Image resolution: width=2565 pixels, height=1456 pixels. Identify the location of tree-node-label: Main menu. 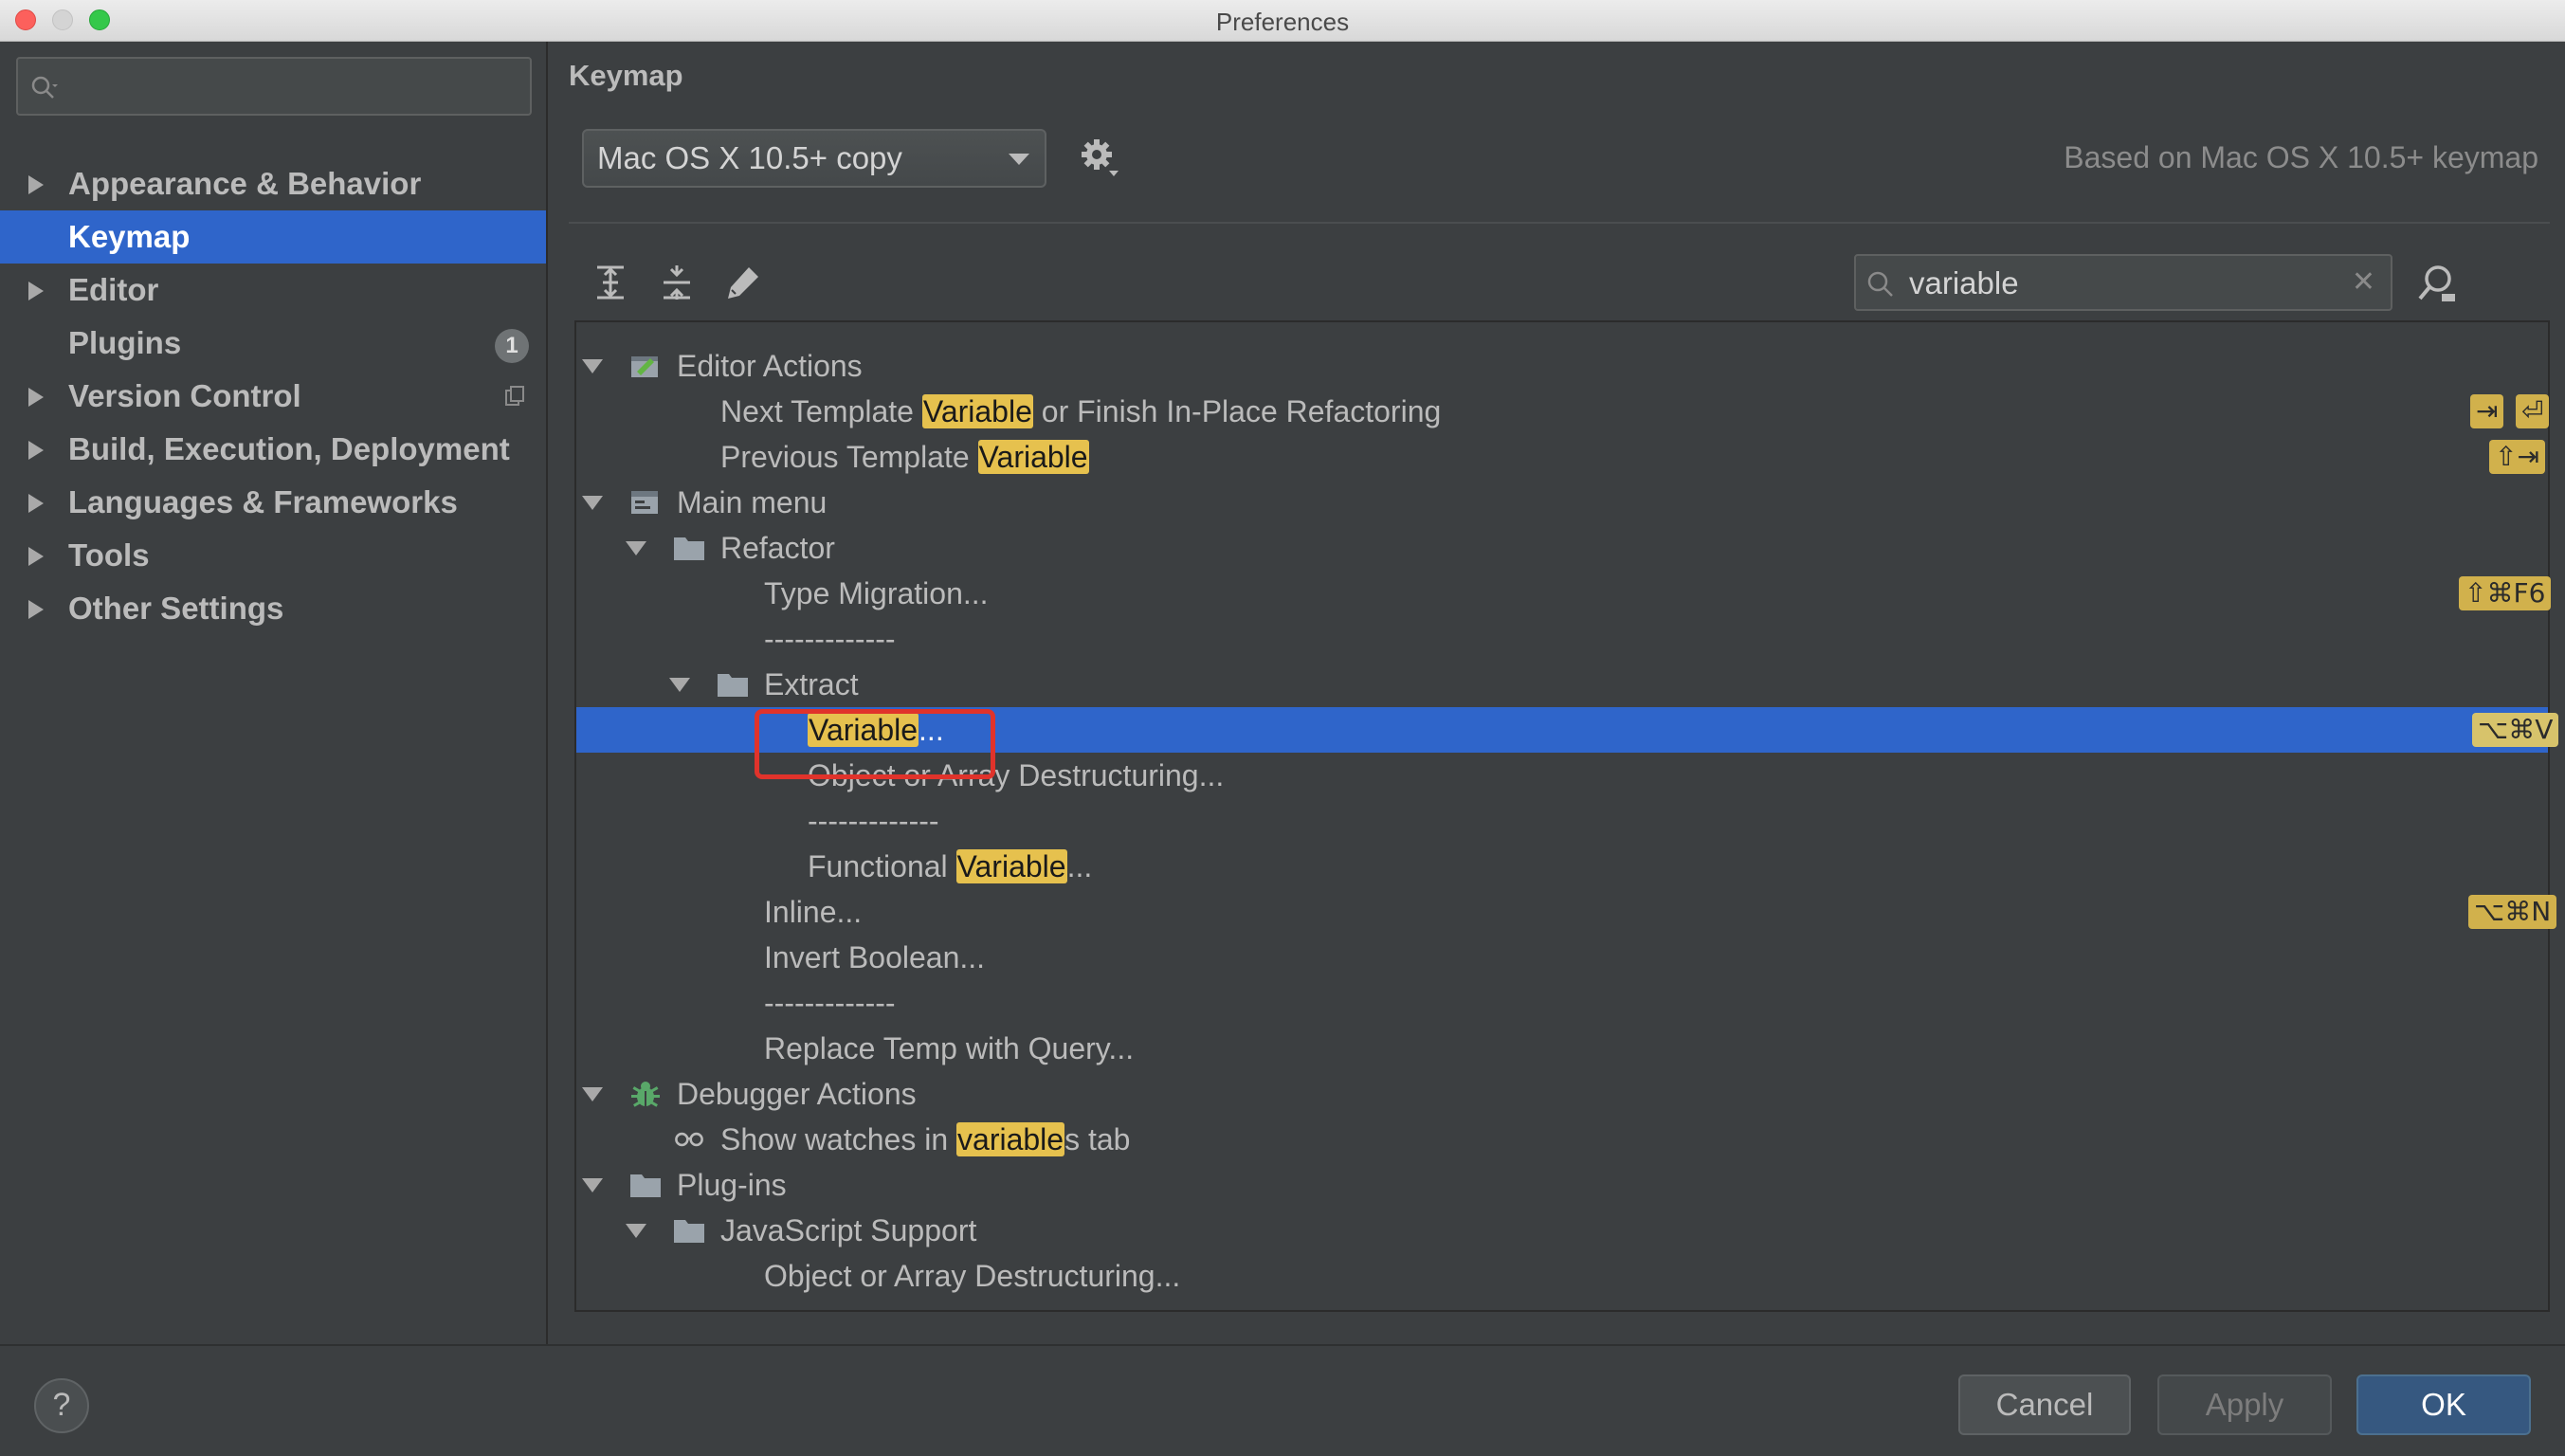
(752, 502).